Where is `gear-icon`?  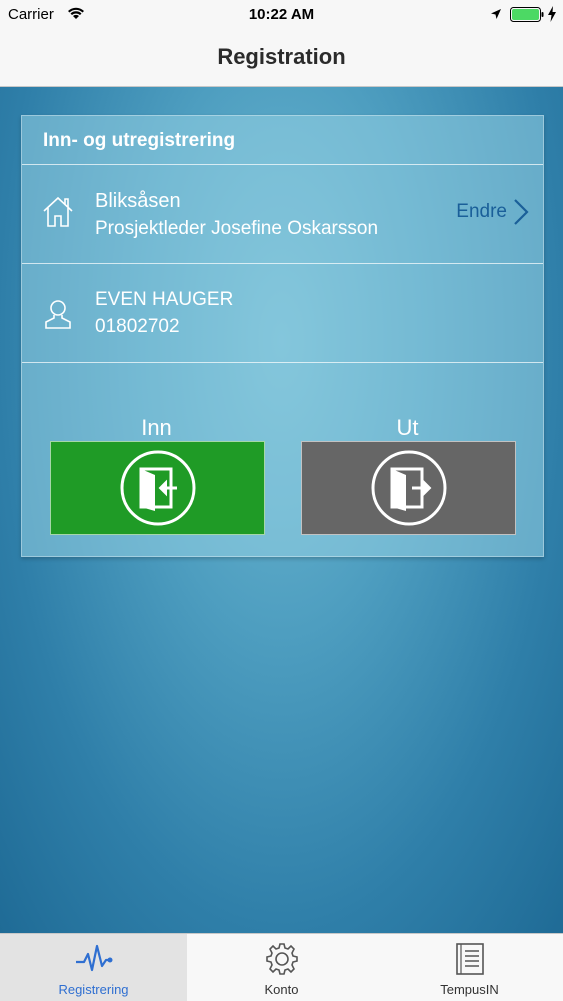 gear-icon is located at coordinates (282, 959).